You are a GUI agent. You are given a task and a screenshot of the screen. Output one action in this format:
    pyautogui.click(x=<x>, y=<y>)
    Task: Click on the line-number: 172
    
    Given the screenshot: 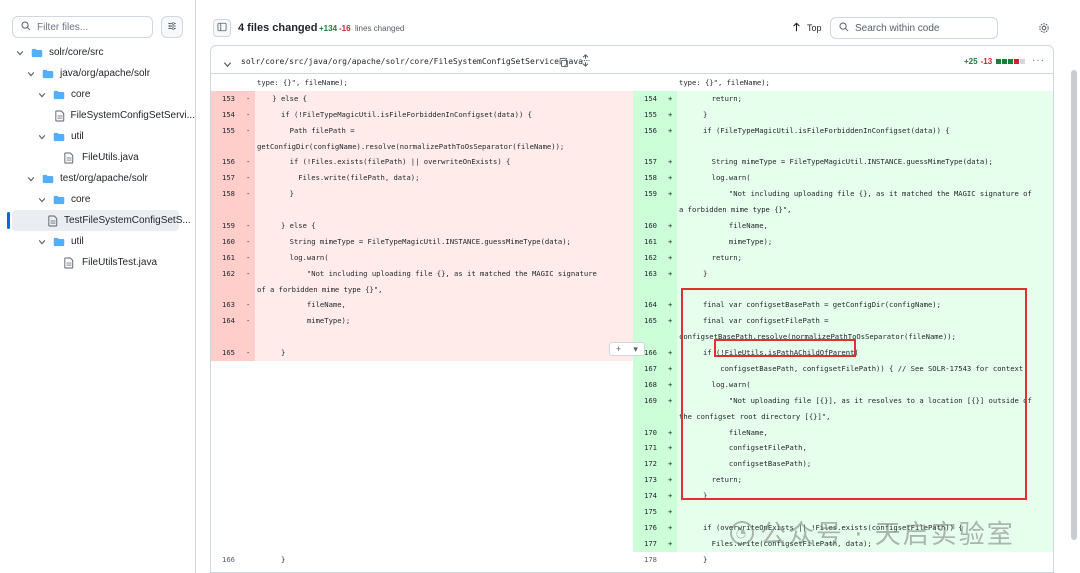 What is the action you would take?
    pyautogui.click(x=648, y=464)
    